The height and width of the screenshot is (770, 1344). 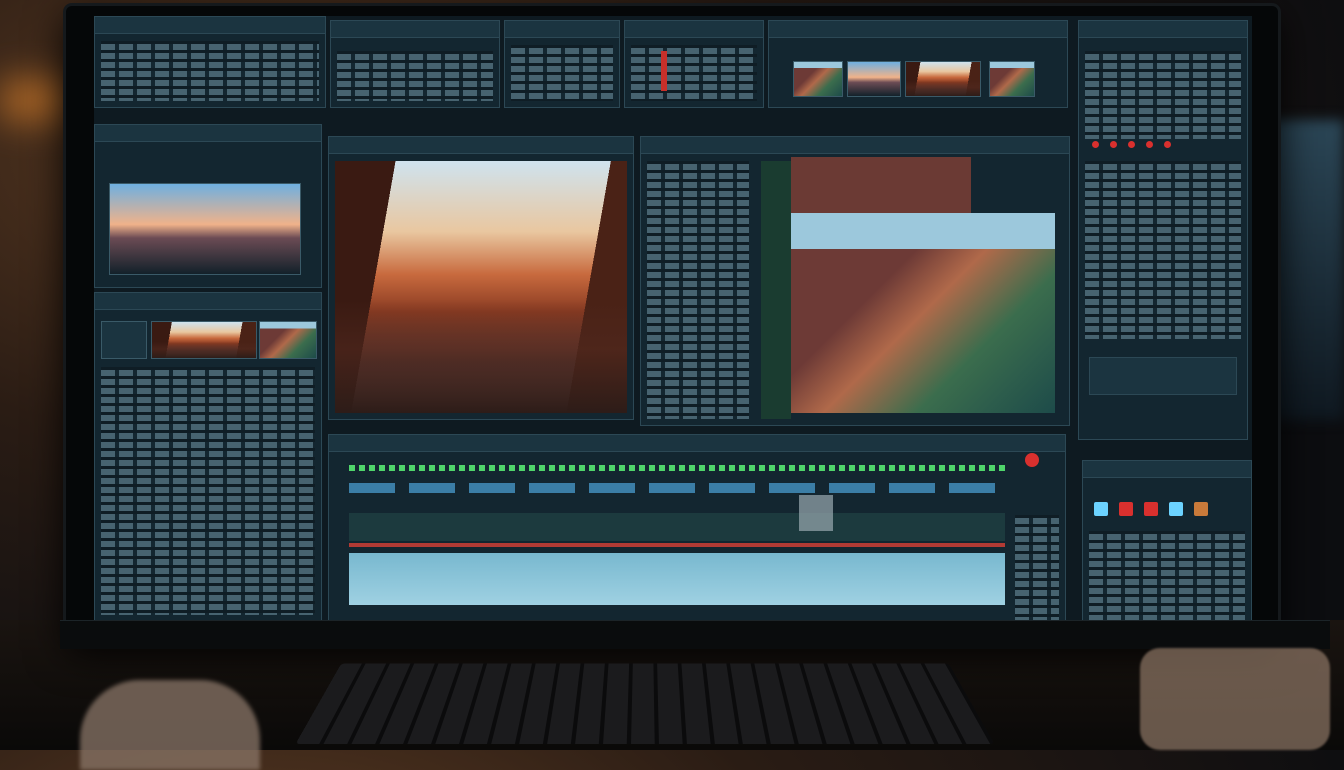 What do you see at coordinates (1037, 568) in the screenshot?
I see `track-controls` at bounding box center [1037, 568].